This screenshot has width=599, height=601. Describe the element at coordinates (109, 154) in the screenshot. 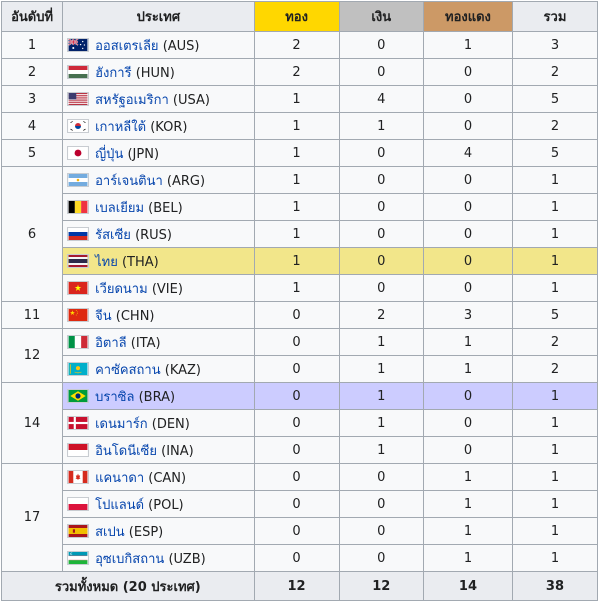

I see `nation-link: ญี่ปุ่น` at that location.